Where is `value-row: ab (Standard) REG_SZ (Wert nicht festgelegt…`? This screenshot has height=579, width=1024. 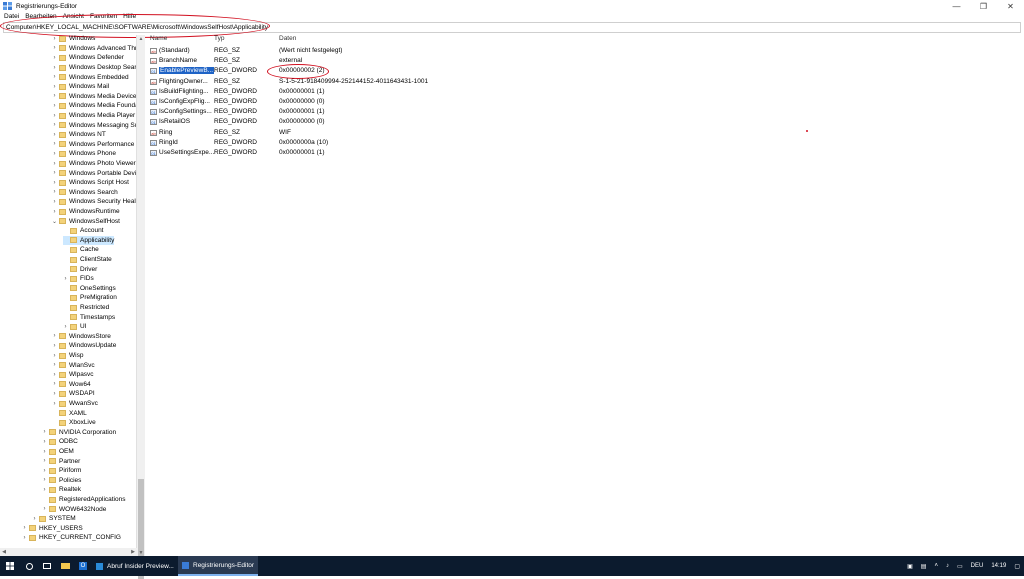
value-row: ab (Standard) REG_SZ (Wert nicht festgelegt… is located at coordinates (585, 51).